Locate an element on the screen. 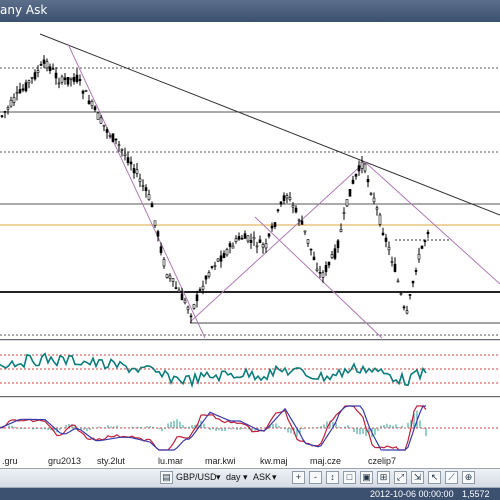  toolbar-tool-button: ▣ is located at coordinates (366, 477).